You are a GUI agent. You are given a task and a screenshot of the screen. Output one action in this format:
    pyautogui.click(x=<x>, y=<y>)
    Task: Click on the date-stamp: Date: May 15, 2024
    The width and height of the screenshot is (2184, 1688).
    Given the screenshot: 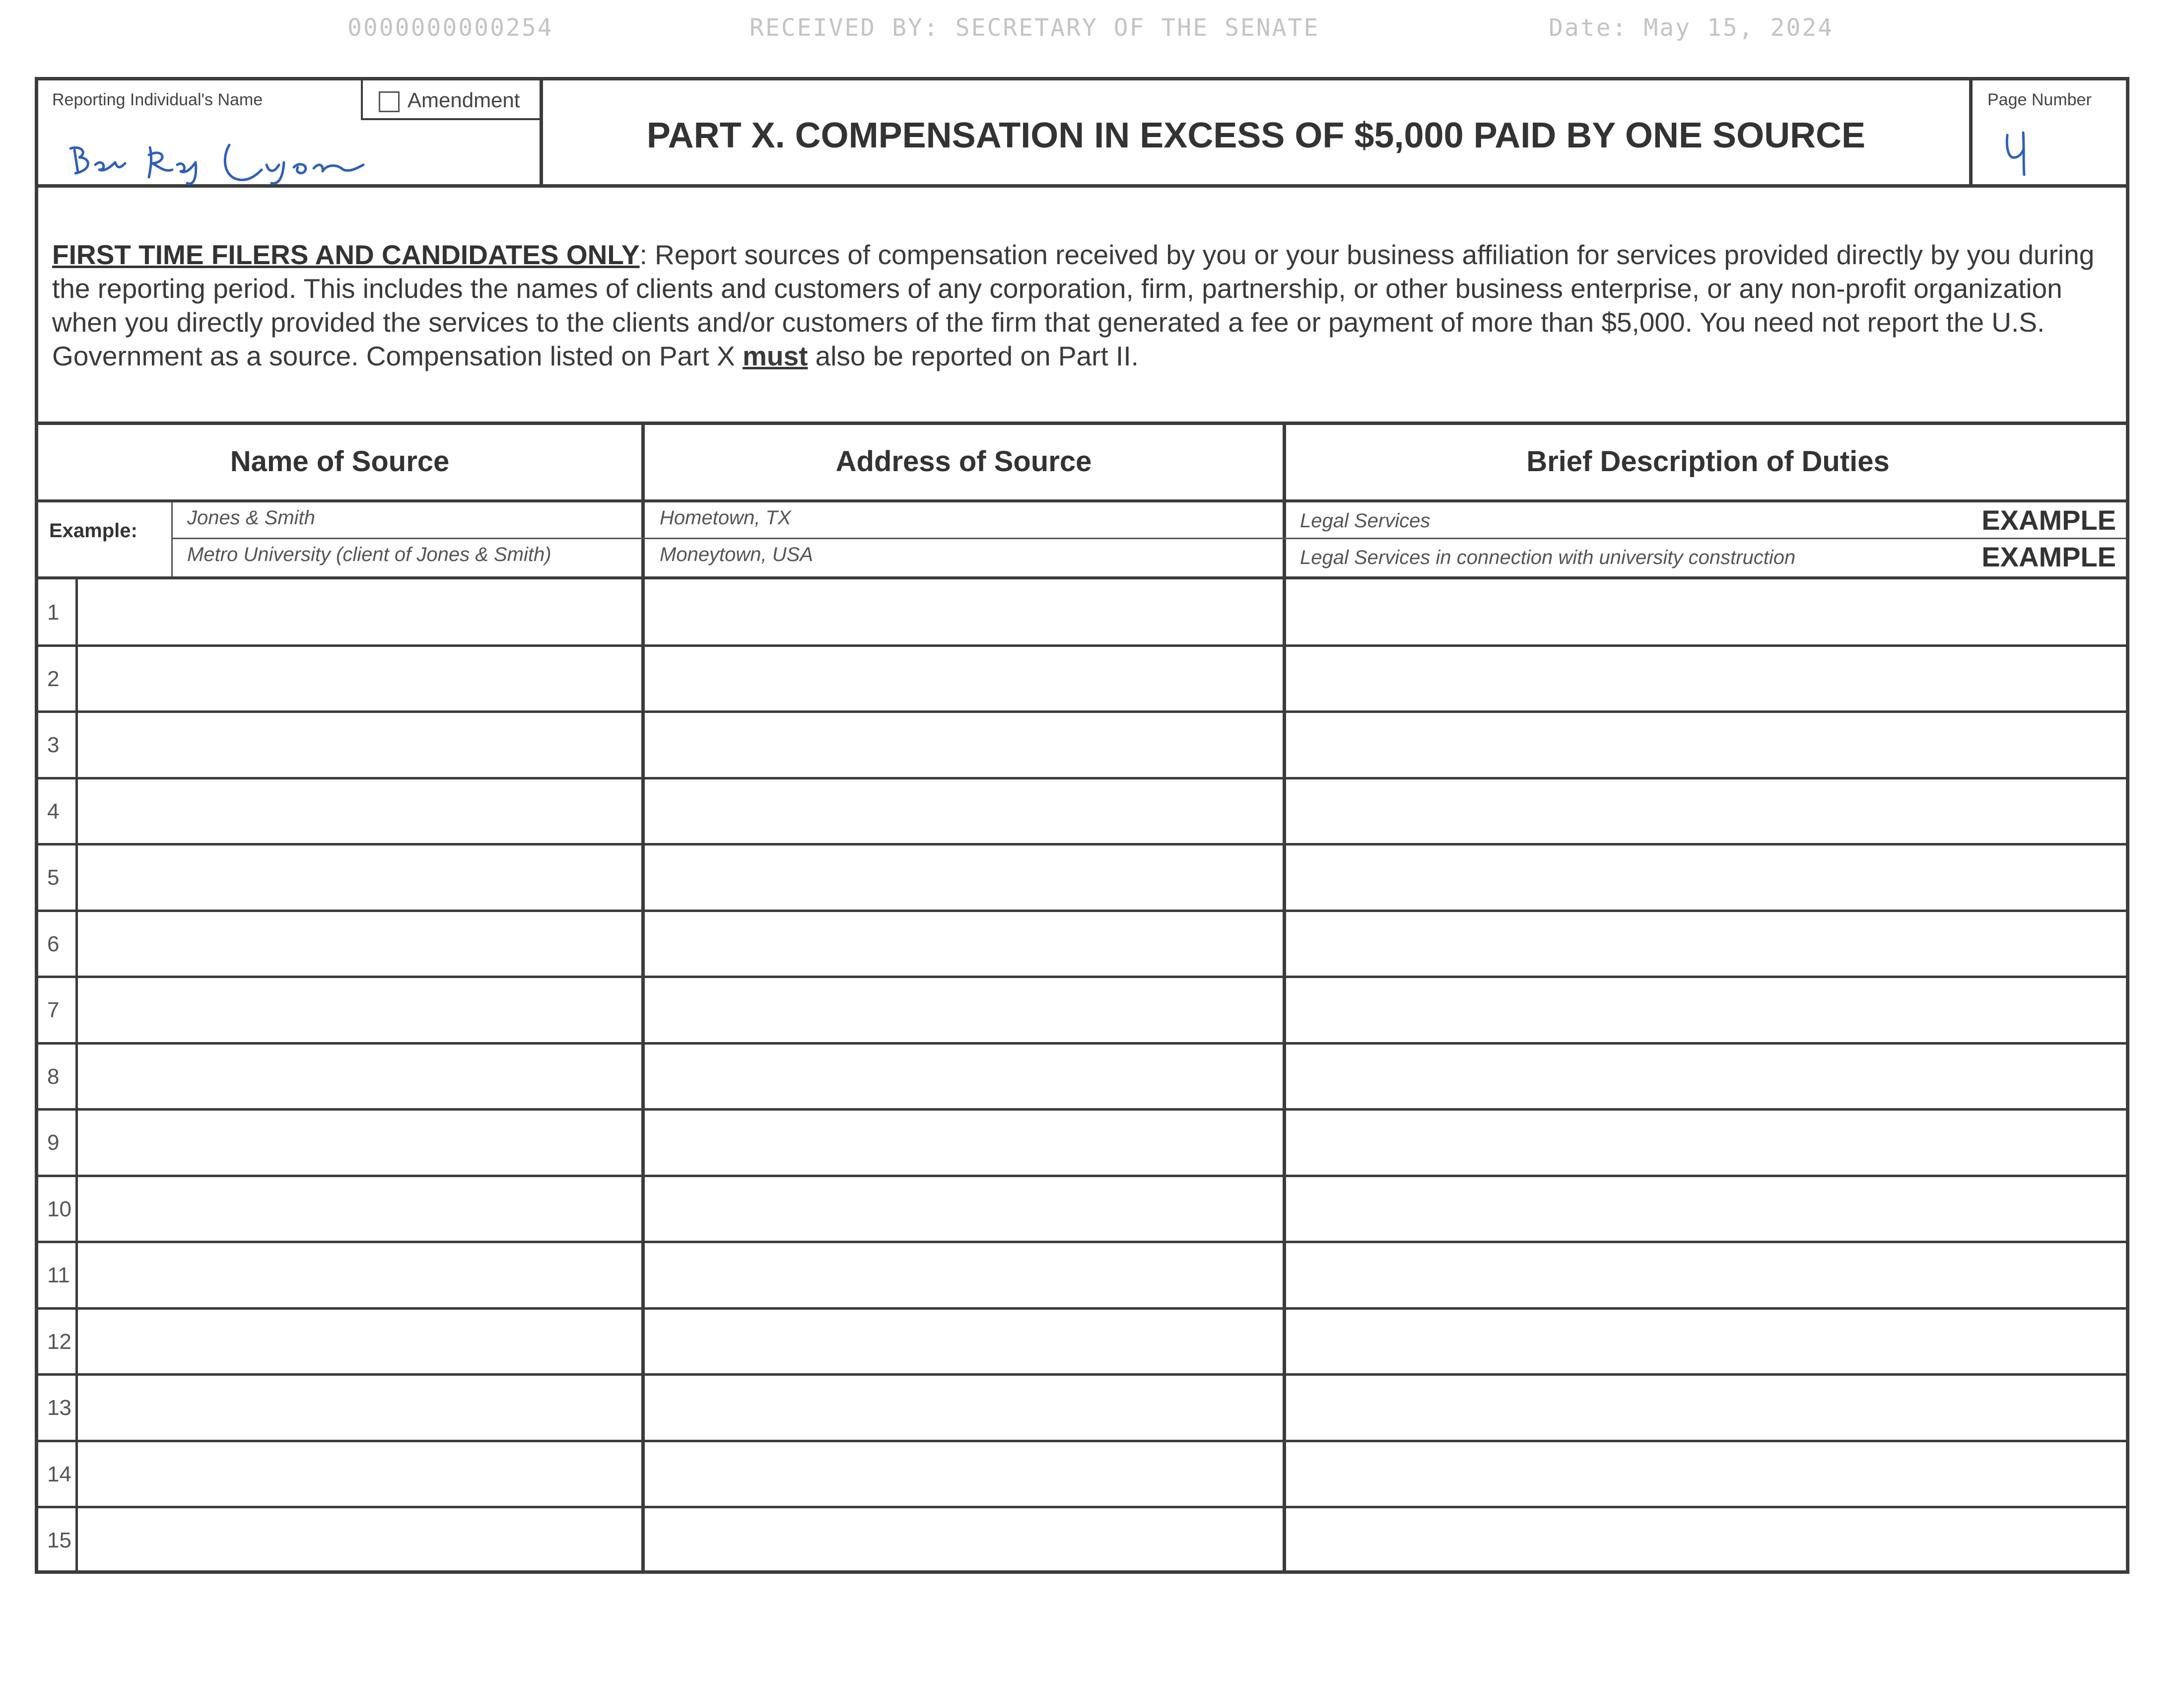 What is the action you would take?
    pyautogui.click(x=1691, y=28)
    